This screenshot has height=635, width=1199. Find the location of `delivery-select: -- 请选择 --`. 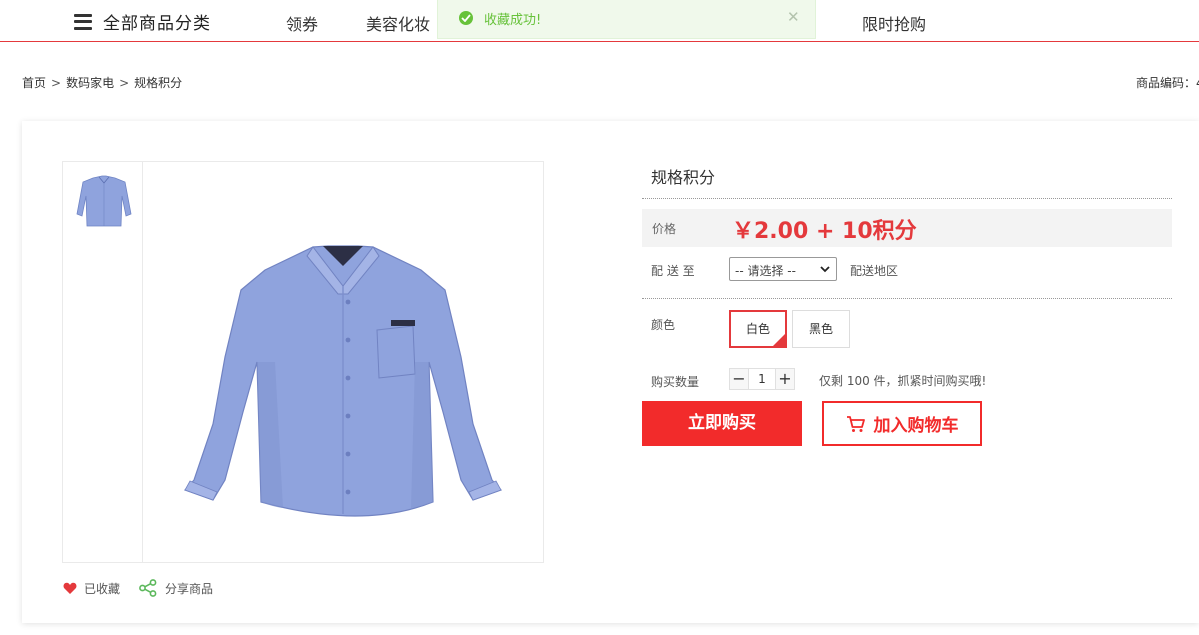

delivery-select: -- 请选择 -- is located at coordinates (783, 269).